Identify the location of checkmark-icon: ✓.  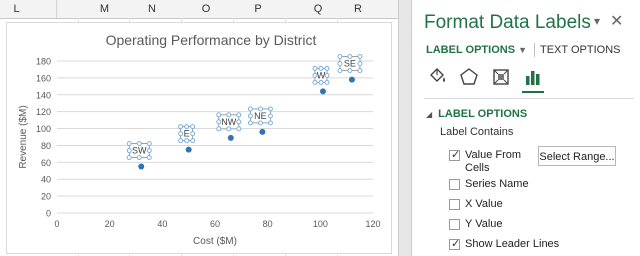
(456, 155).